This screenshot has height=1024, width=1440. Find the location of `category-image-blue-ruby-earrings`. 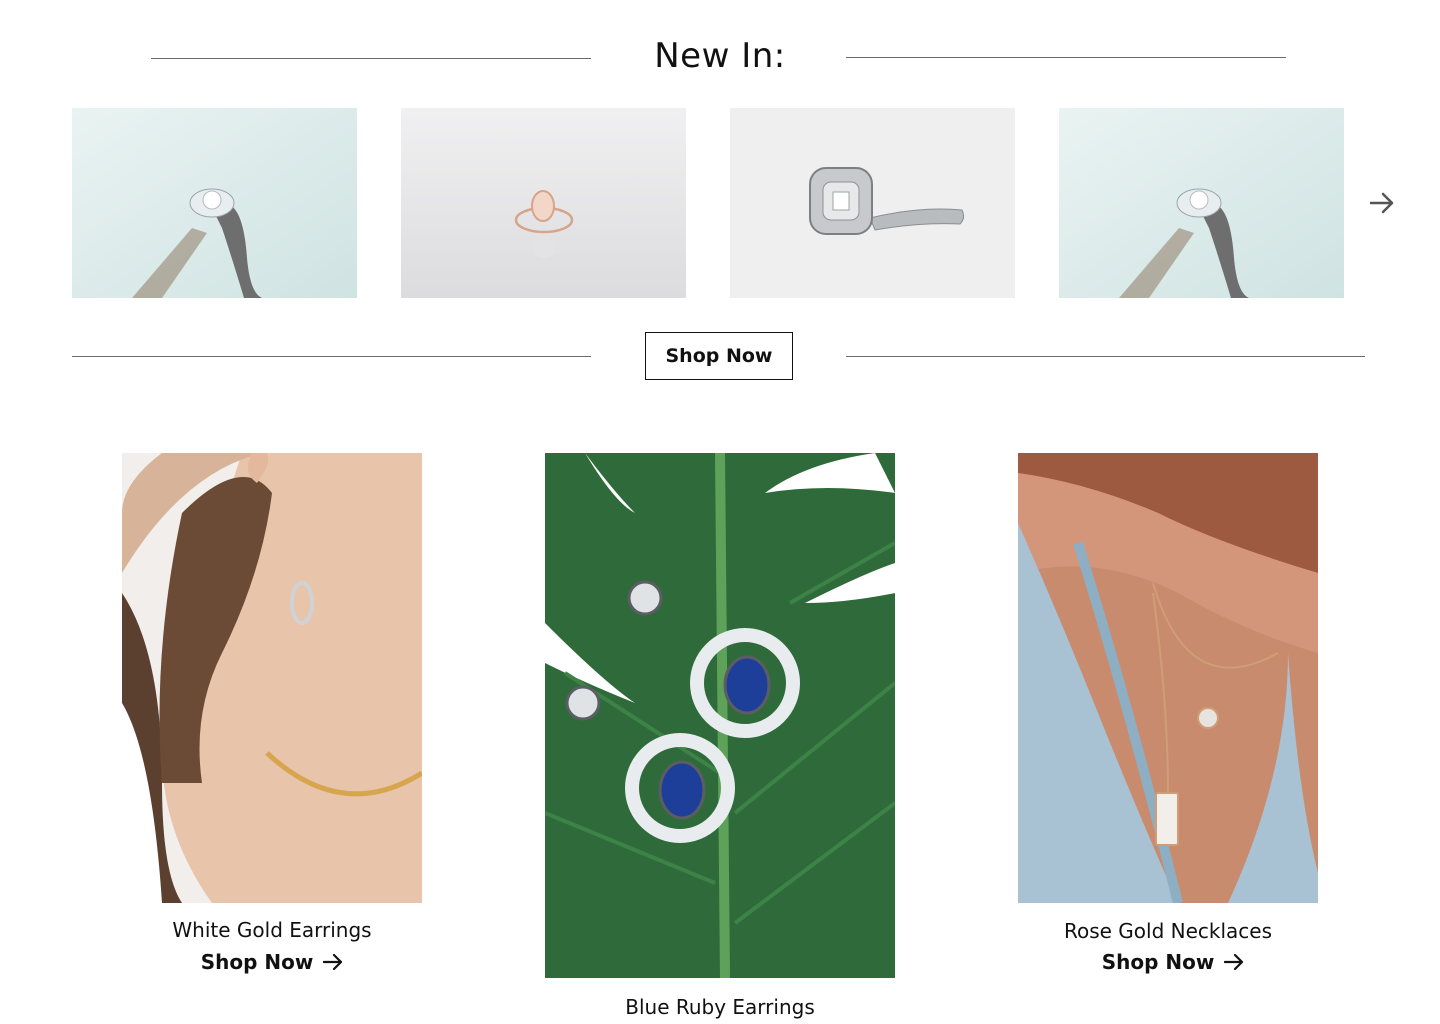

category-image-blue-ruby-earrings is located at coordinates (720, 715).